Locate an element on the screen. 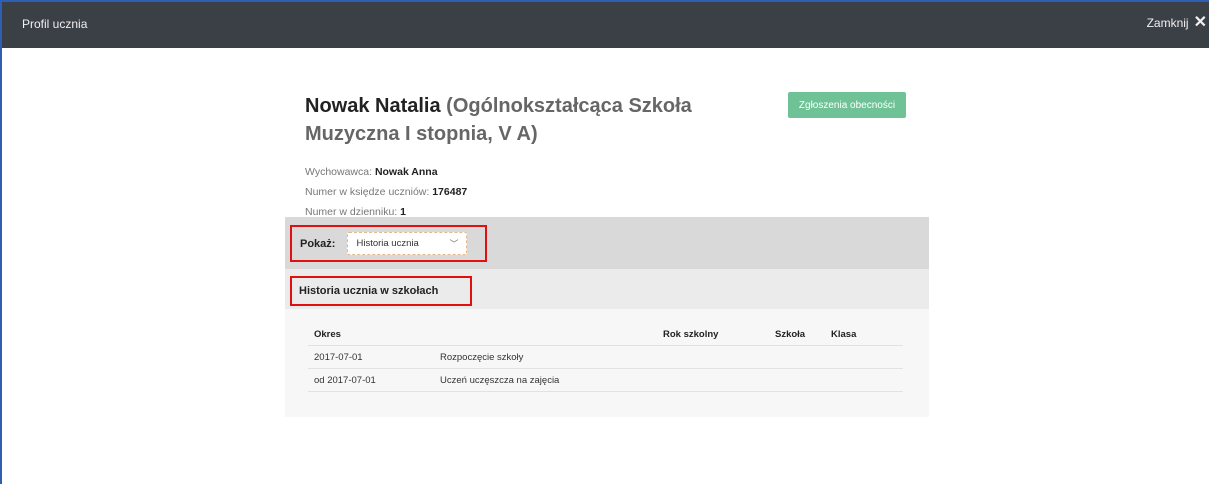 The width and height of the screenshot is (1209, 484). attendance-reports-button: Zgłoszenia obecności is located at coordinates (847, 105).